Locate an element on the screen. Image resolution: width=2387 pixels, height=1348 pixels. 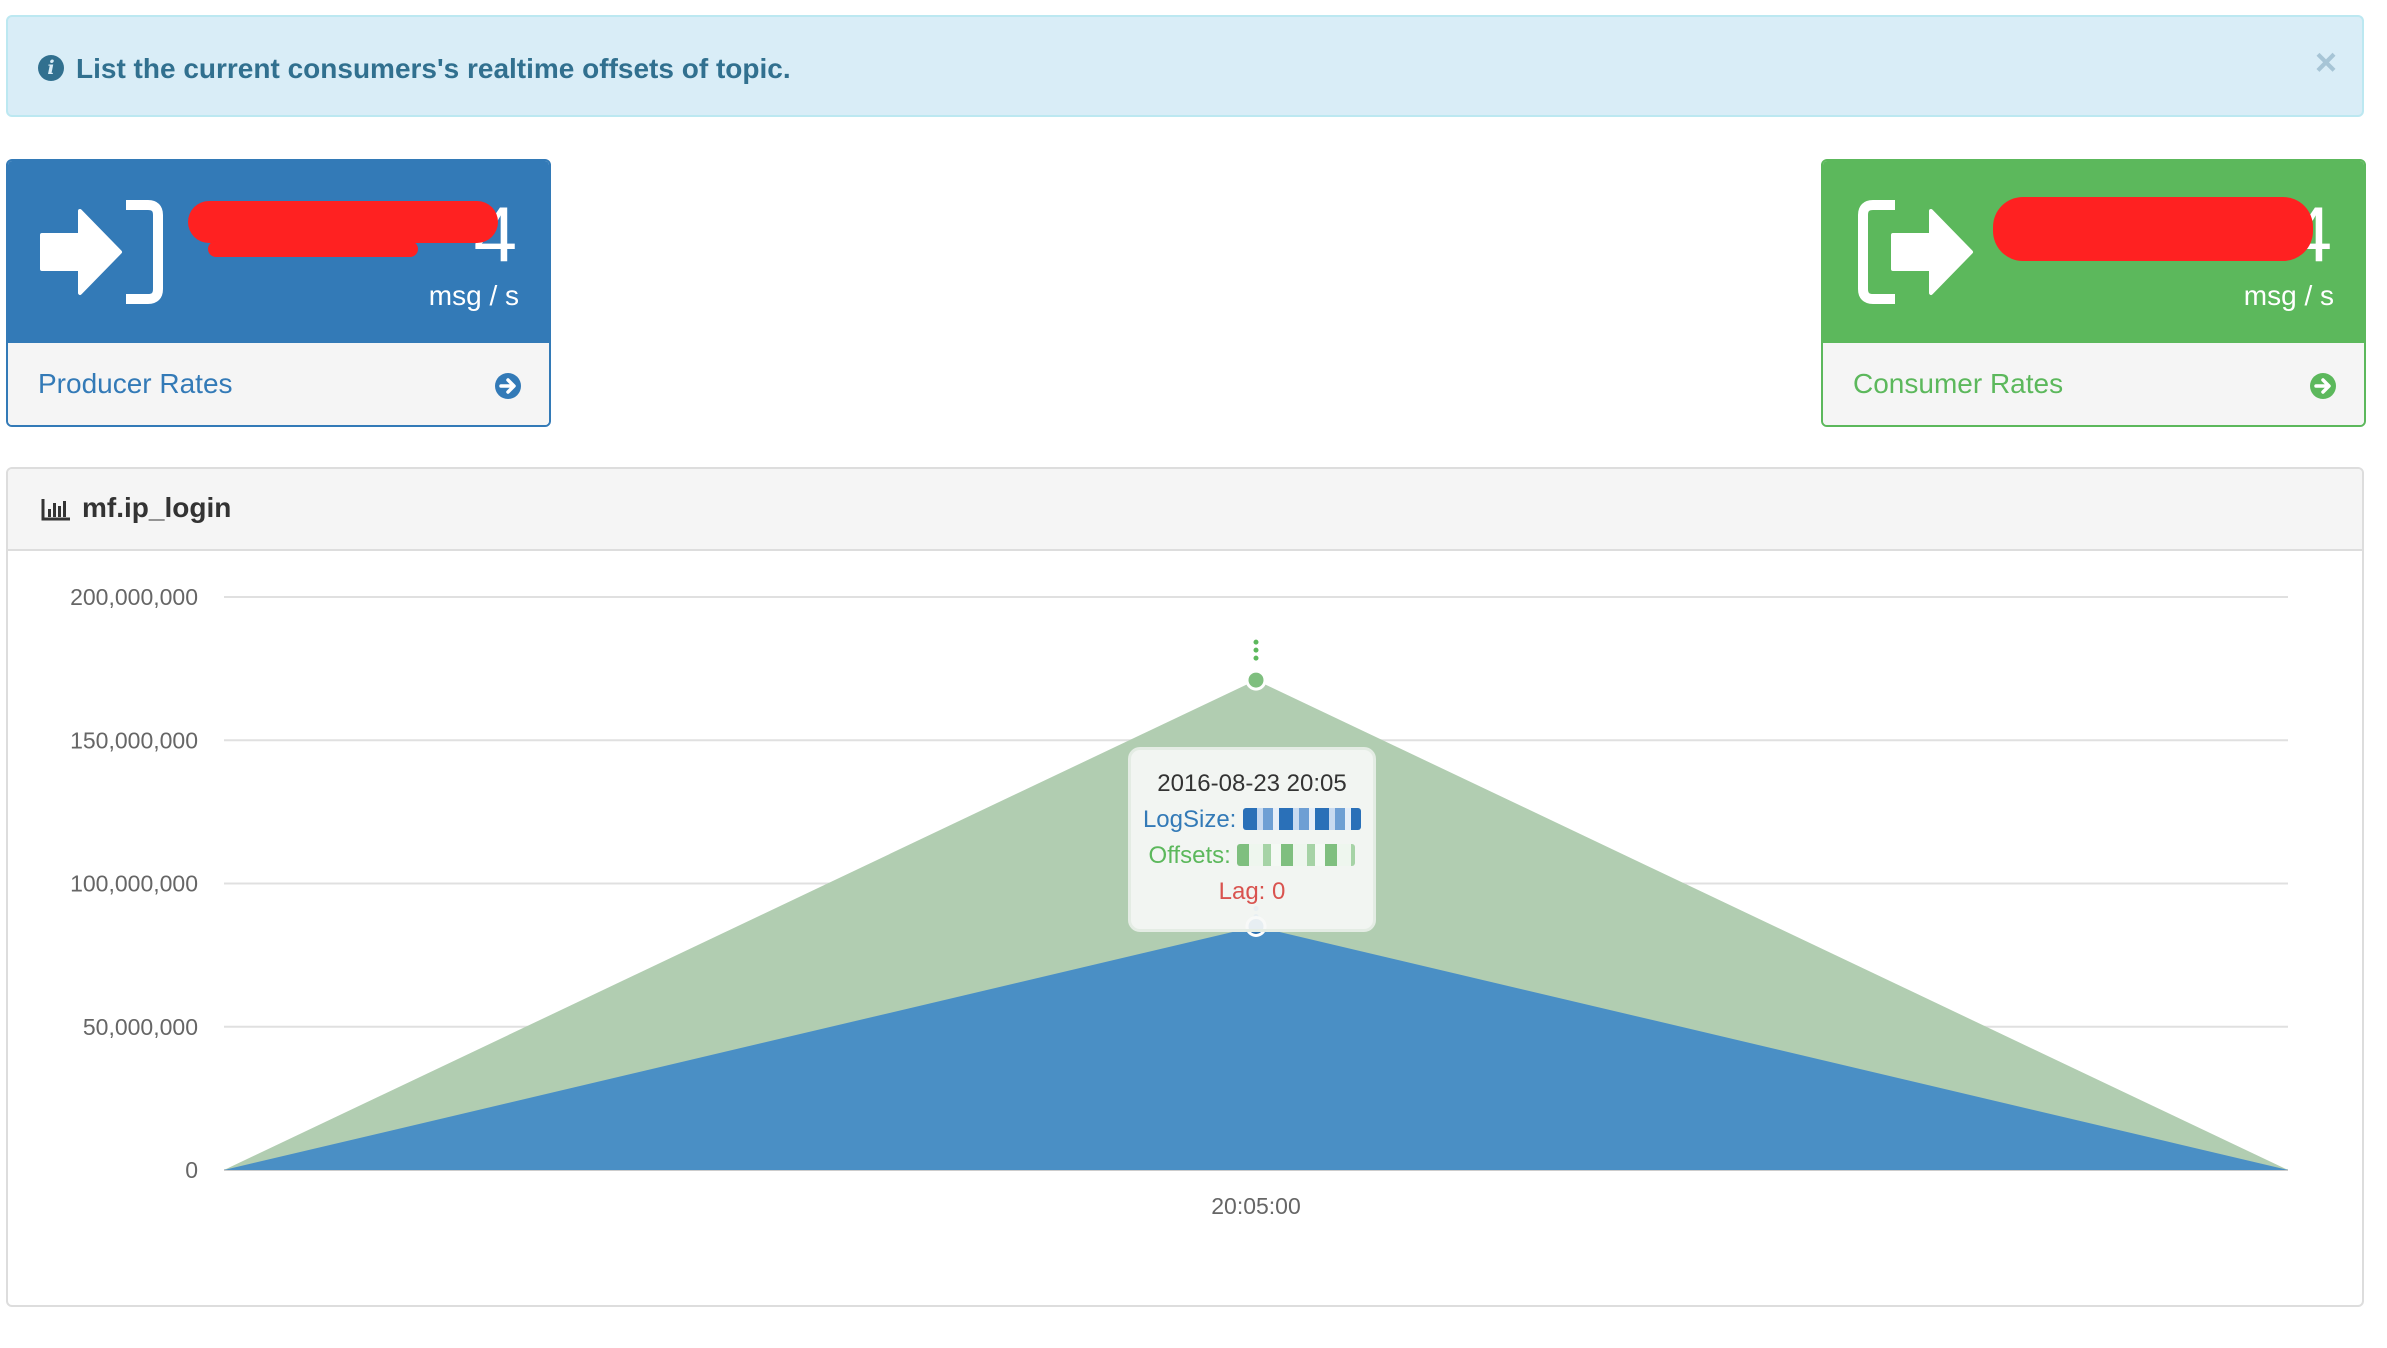
y-tick-label: 200,000,000 is located at coordinates (134, 597).